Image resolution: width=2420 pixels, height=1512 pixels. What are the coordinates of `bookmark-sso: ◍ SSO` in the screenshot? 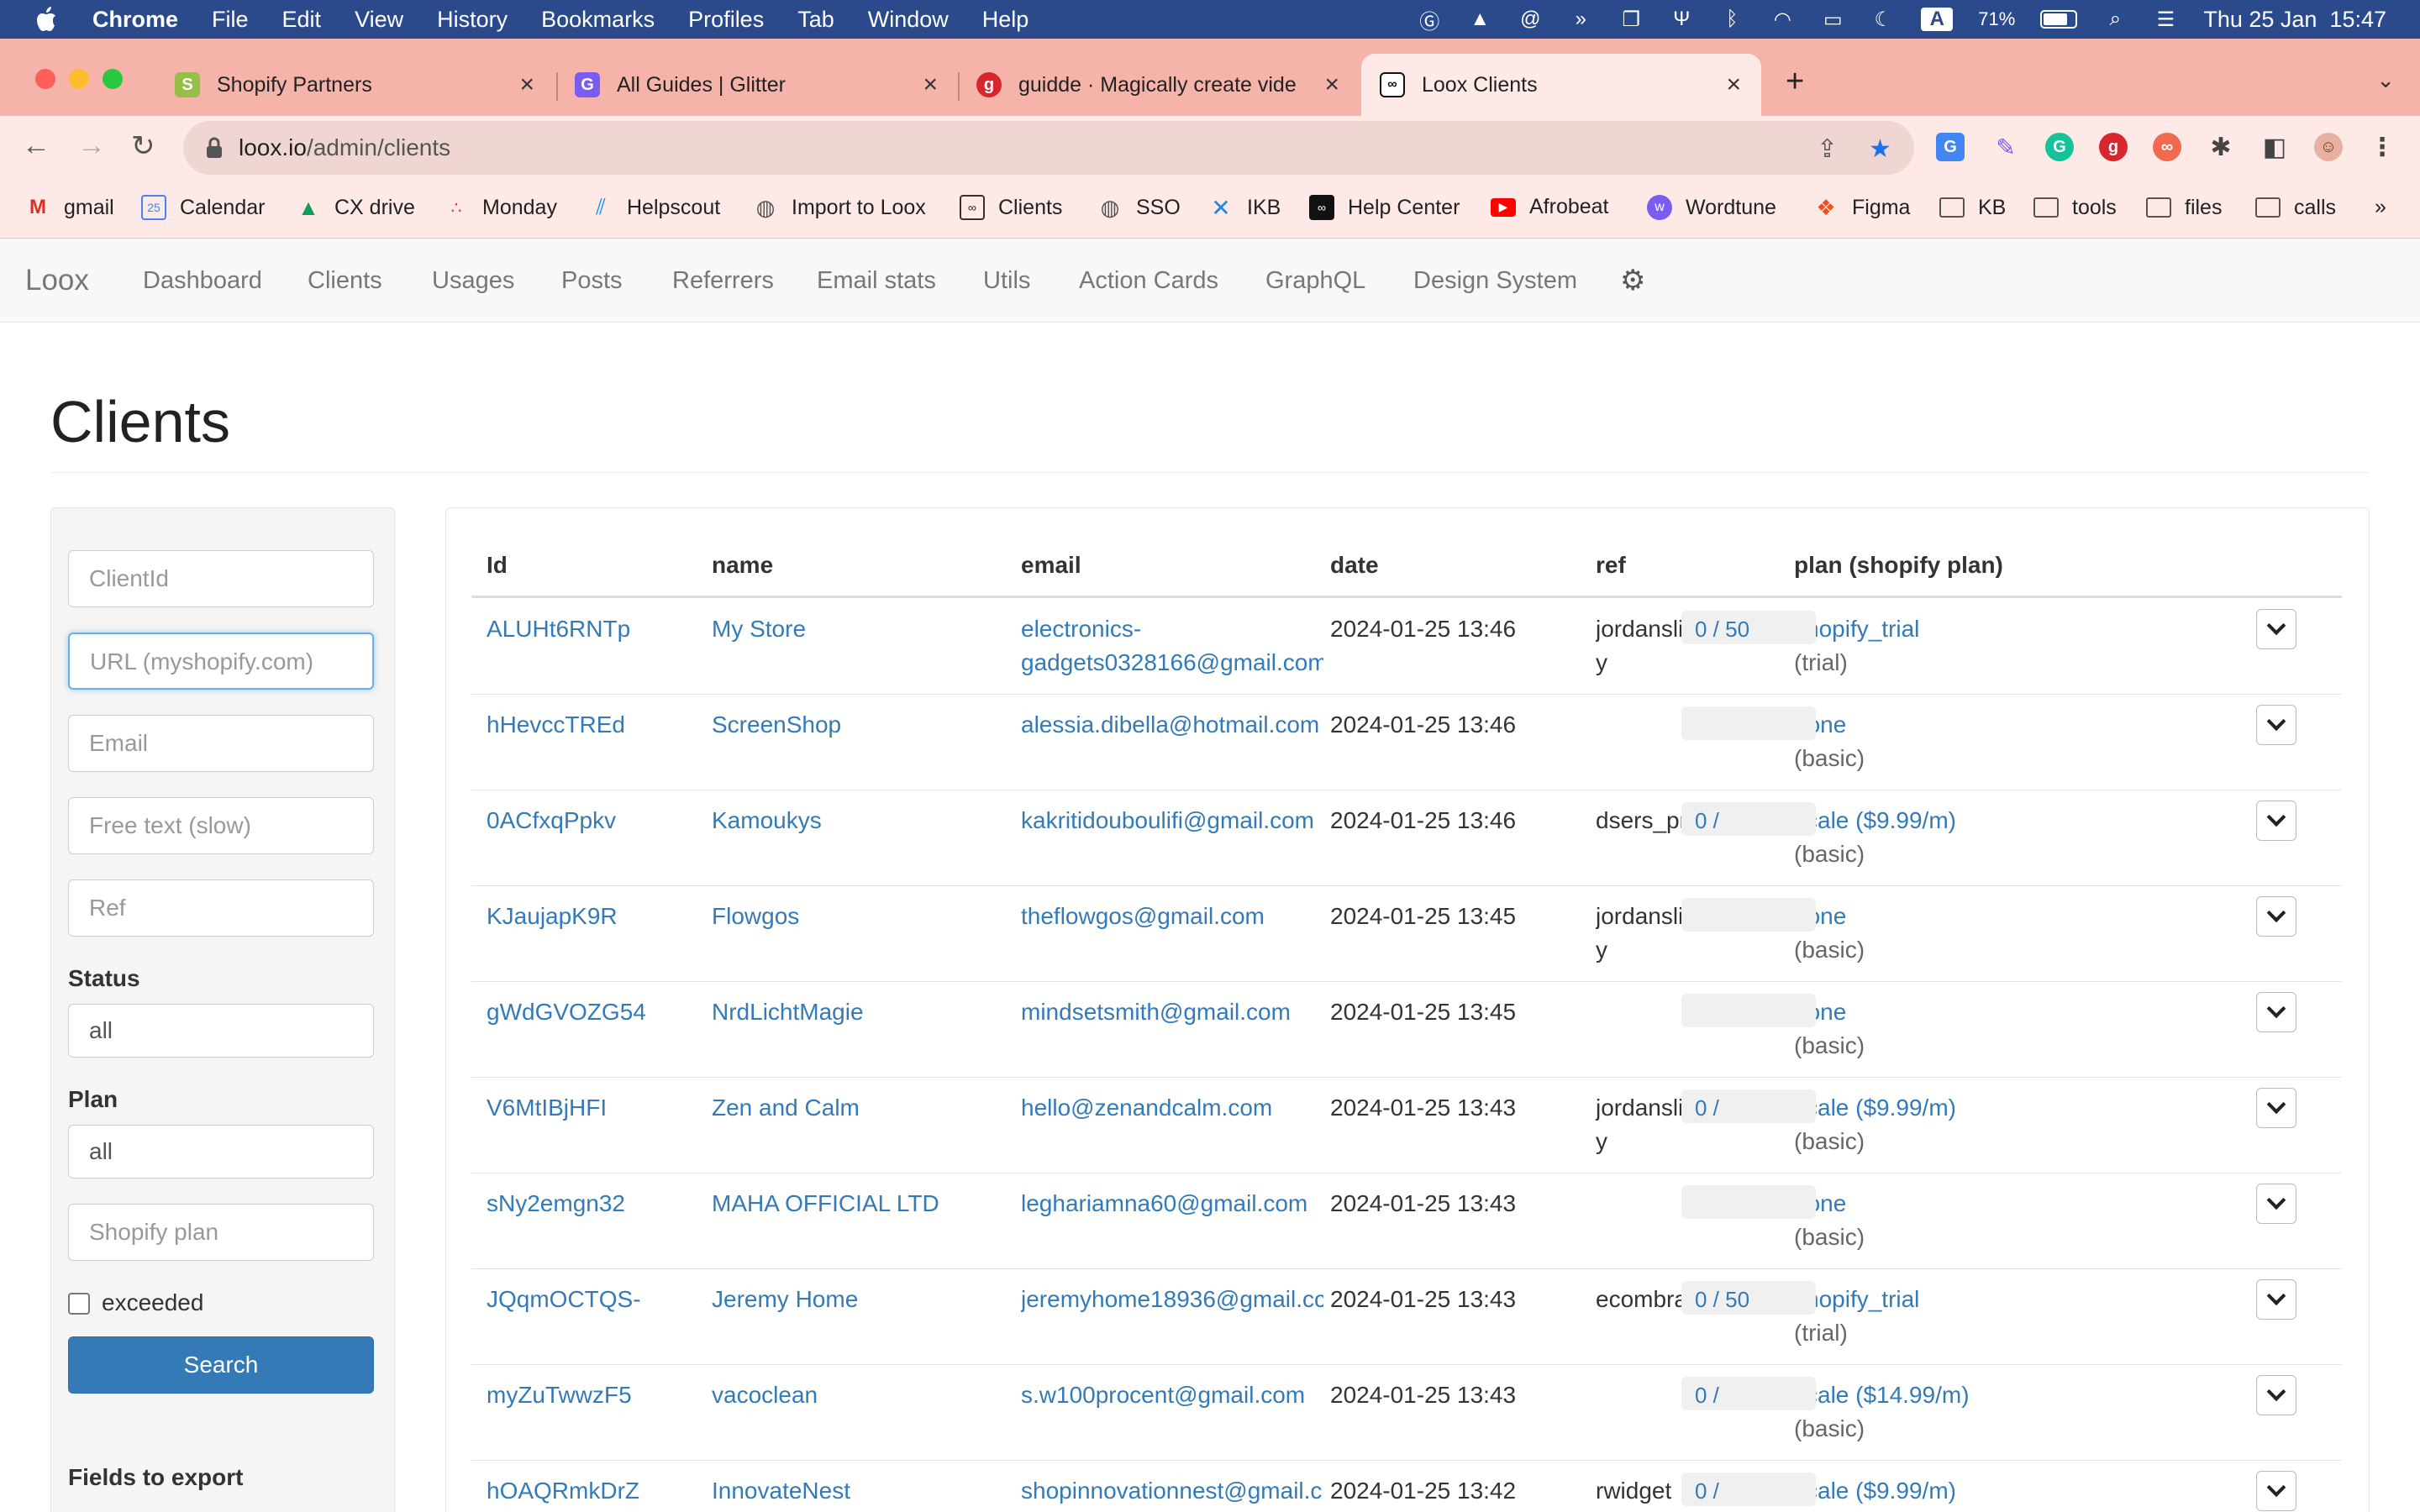 It's located at (1139, 207).